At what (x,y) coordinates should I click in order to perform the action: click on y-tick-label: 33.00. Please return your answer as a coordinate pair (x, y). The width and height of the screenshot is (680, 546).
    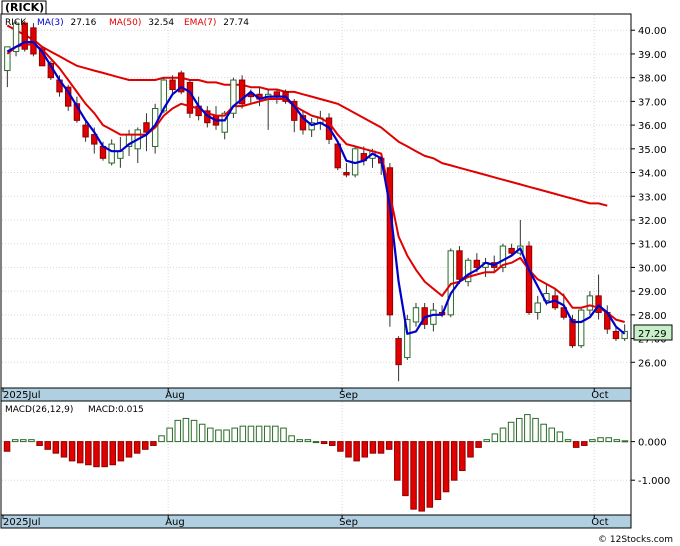
    Looking at the image, I should click on (652, 197).